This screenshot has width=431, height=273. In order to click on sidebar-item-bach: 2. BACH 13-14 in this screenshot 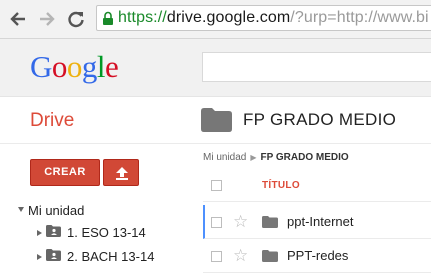, I will do `click(95, 257)`.